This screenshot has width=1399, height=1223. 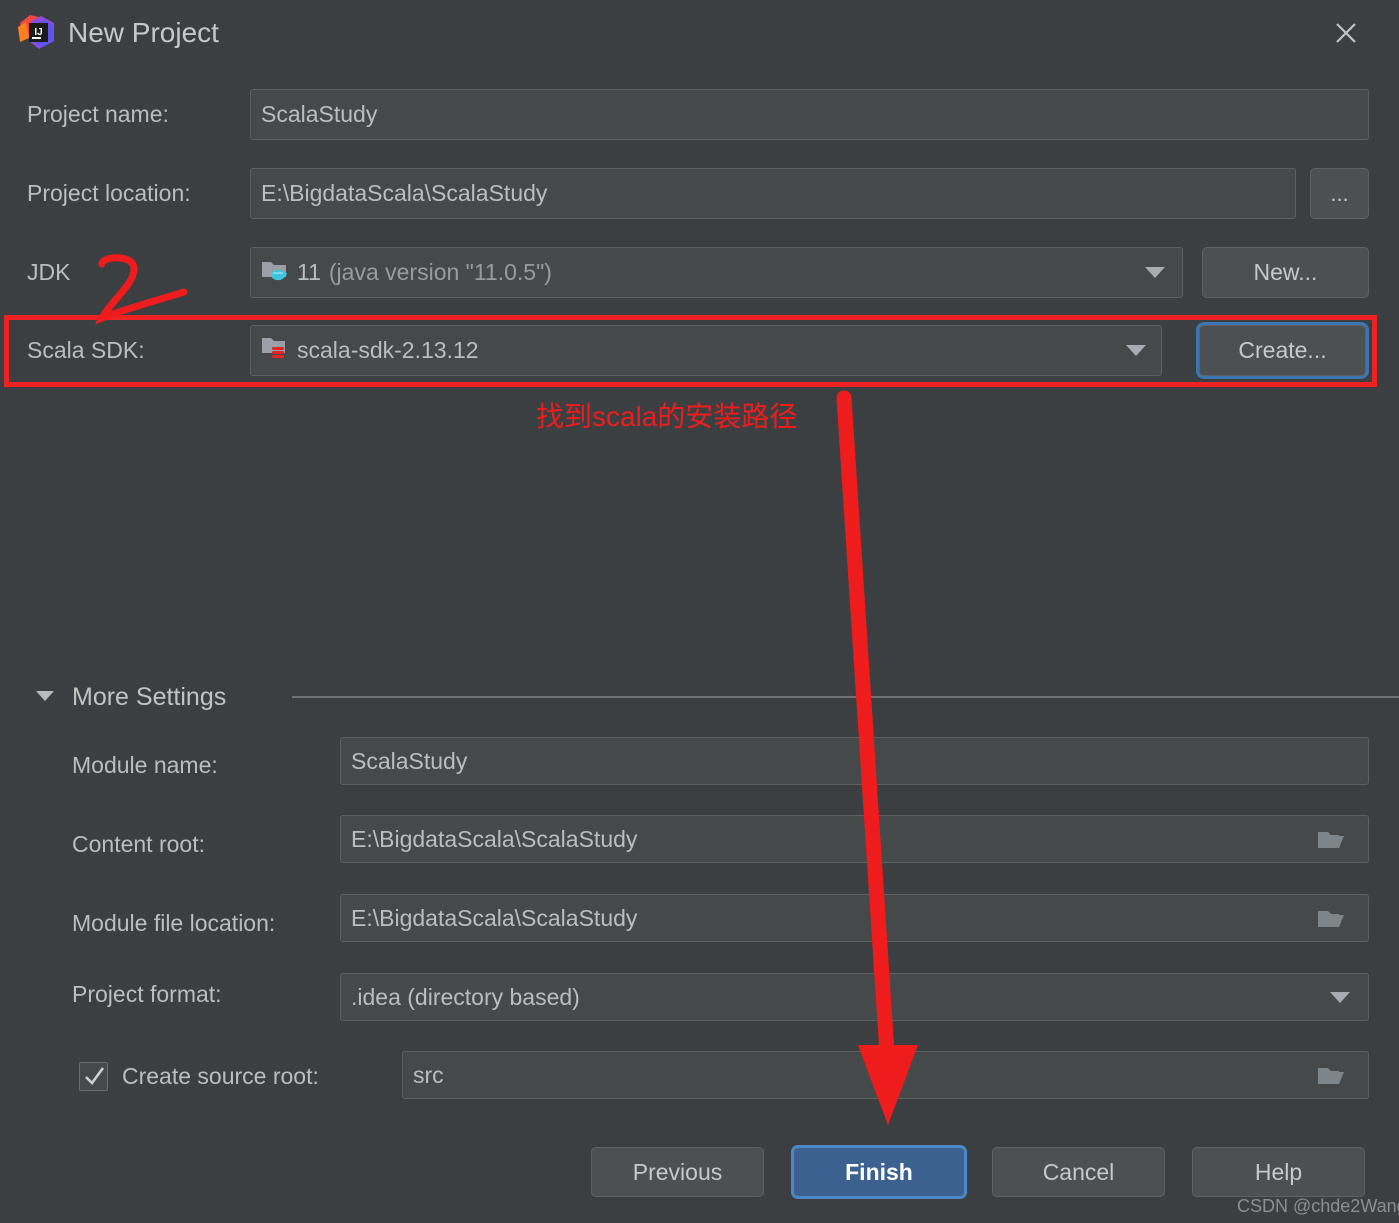 What do you see at coordinates (1078, 1172) in the screenshot?
I see `cancel-button: Cancel` at bounding box center [1078, 1172].